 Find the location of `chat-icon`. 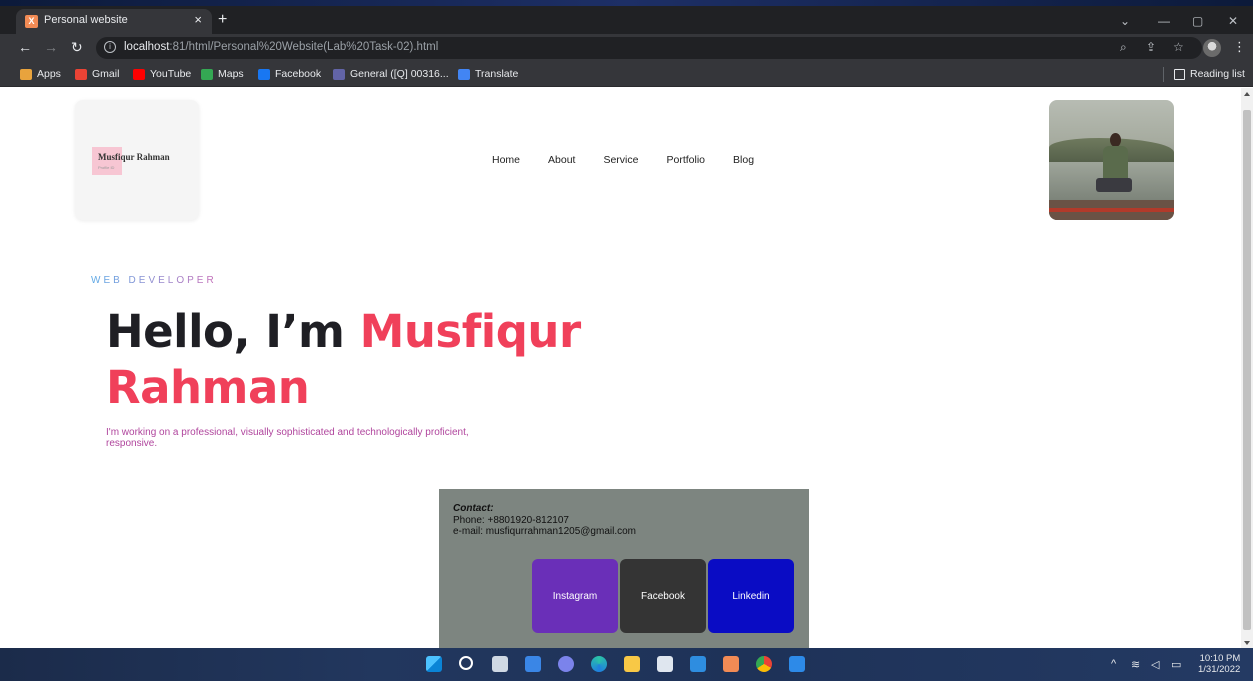

chat-icon is located at coordinates (566, 664).